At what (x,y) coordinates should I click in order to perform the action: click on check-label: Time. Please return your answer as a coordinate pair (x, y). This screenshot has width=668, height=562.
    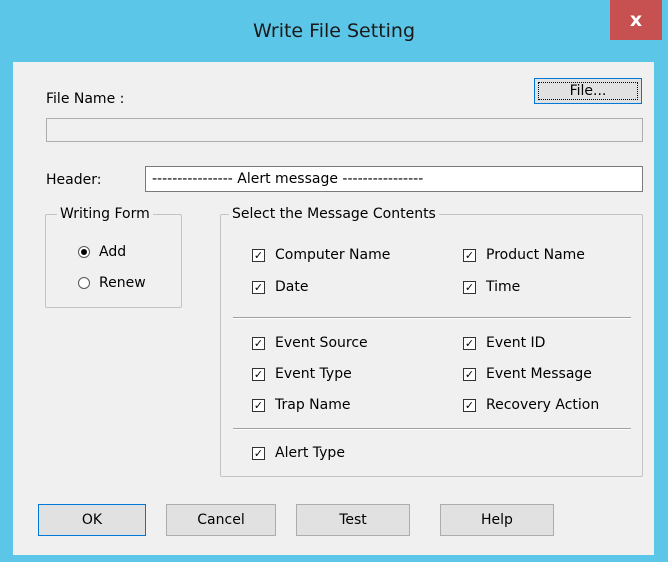
    Looking at the image, I should click on (503, 287).